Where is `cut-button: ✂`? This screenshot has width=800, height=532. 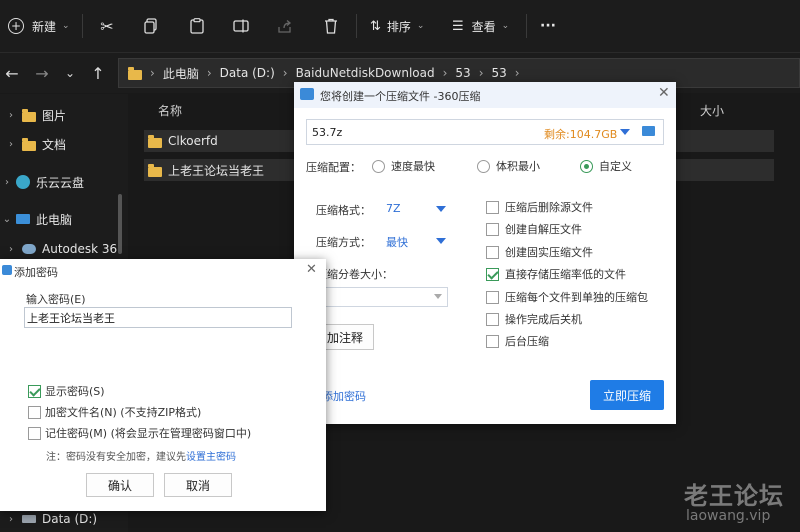 cut-button: ✂ is located at coordinates (107, 26).